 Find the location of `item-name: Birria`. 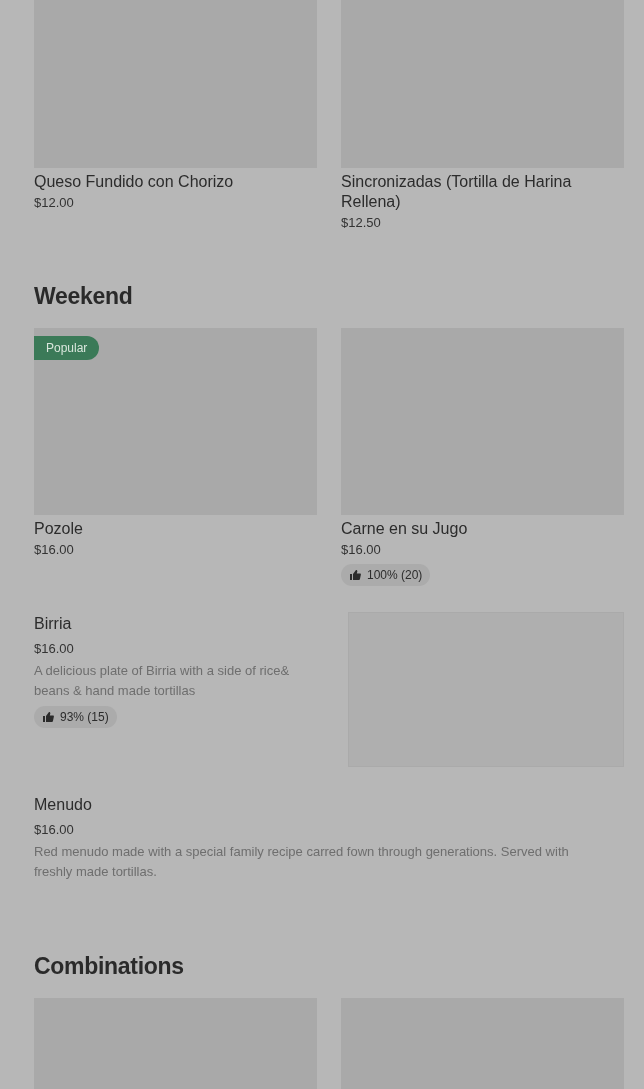

item-name: Birria is located at coordinates (169, 624).